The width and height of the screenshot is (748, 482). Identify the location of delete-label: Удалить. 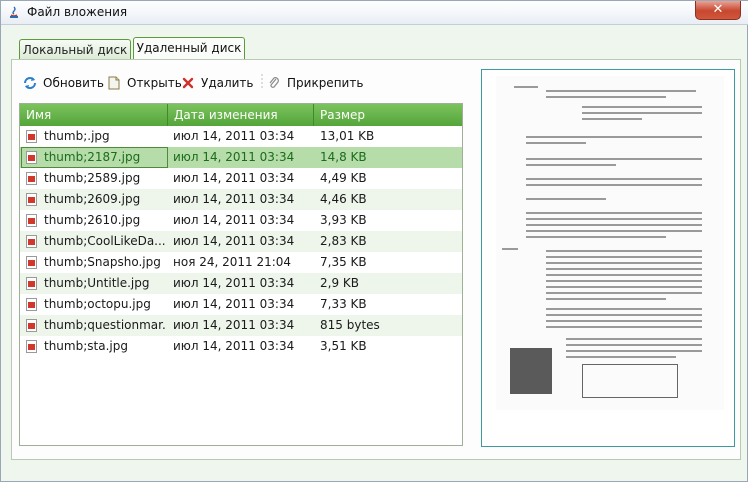
(227, 83).